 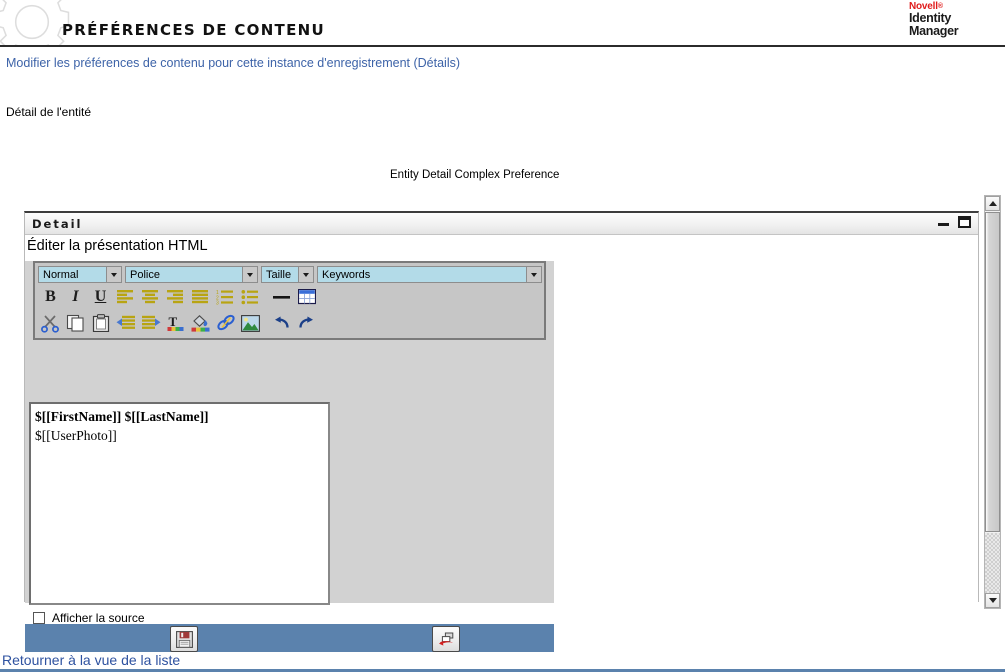 I want to click on numbered-list-icon: 1 2 3, so click(x=224, y=298).